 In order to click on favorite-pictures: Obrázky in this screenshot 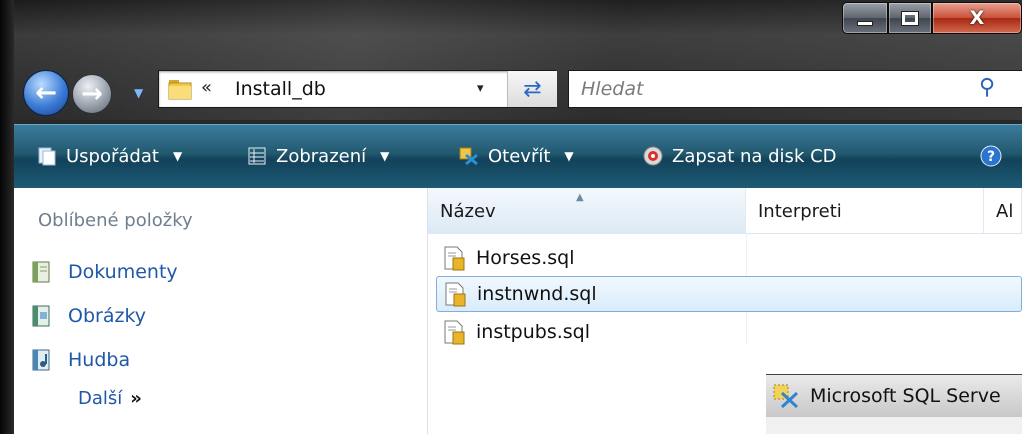, I will do `click(88, 316)`.